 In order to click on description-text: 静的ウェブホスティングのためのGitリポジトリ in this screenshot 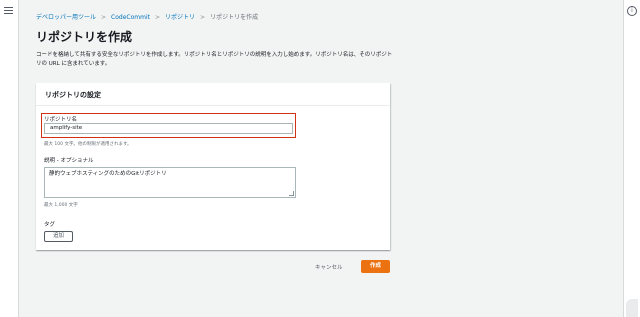, I will do `click(108, 174)`.